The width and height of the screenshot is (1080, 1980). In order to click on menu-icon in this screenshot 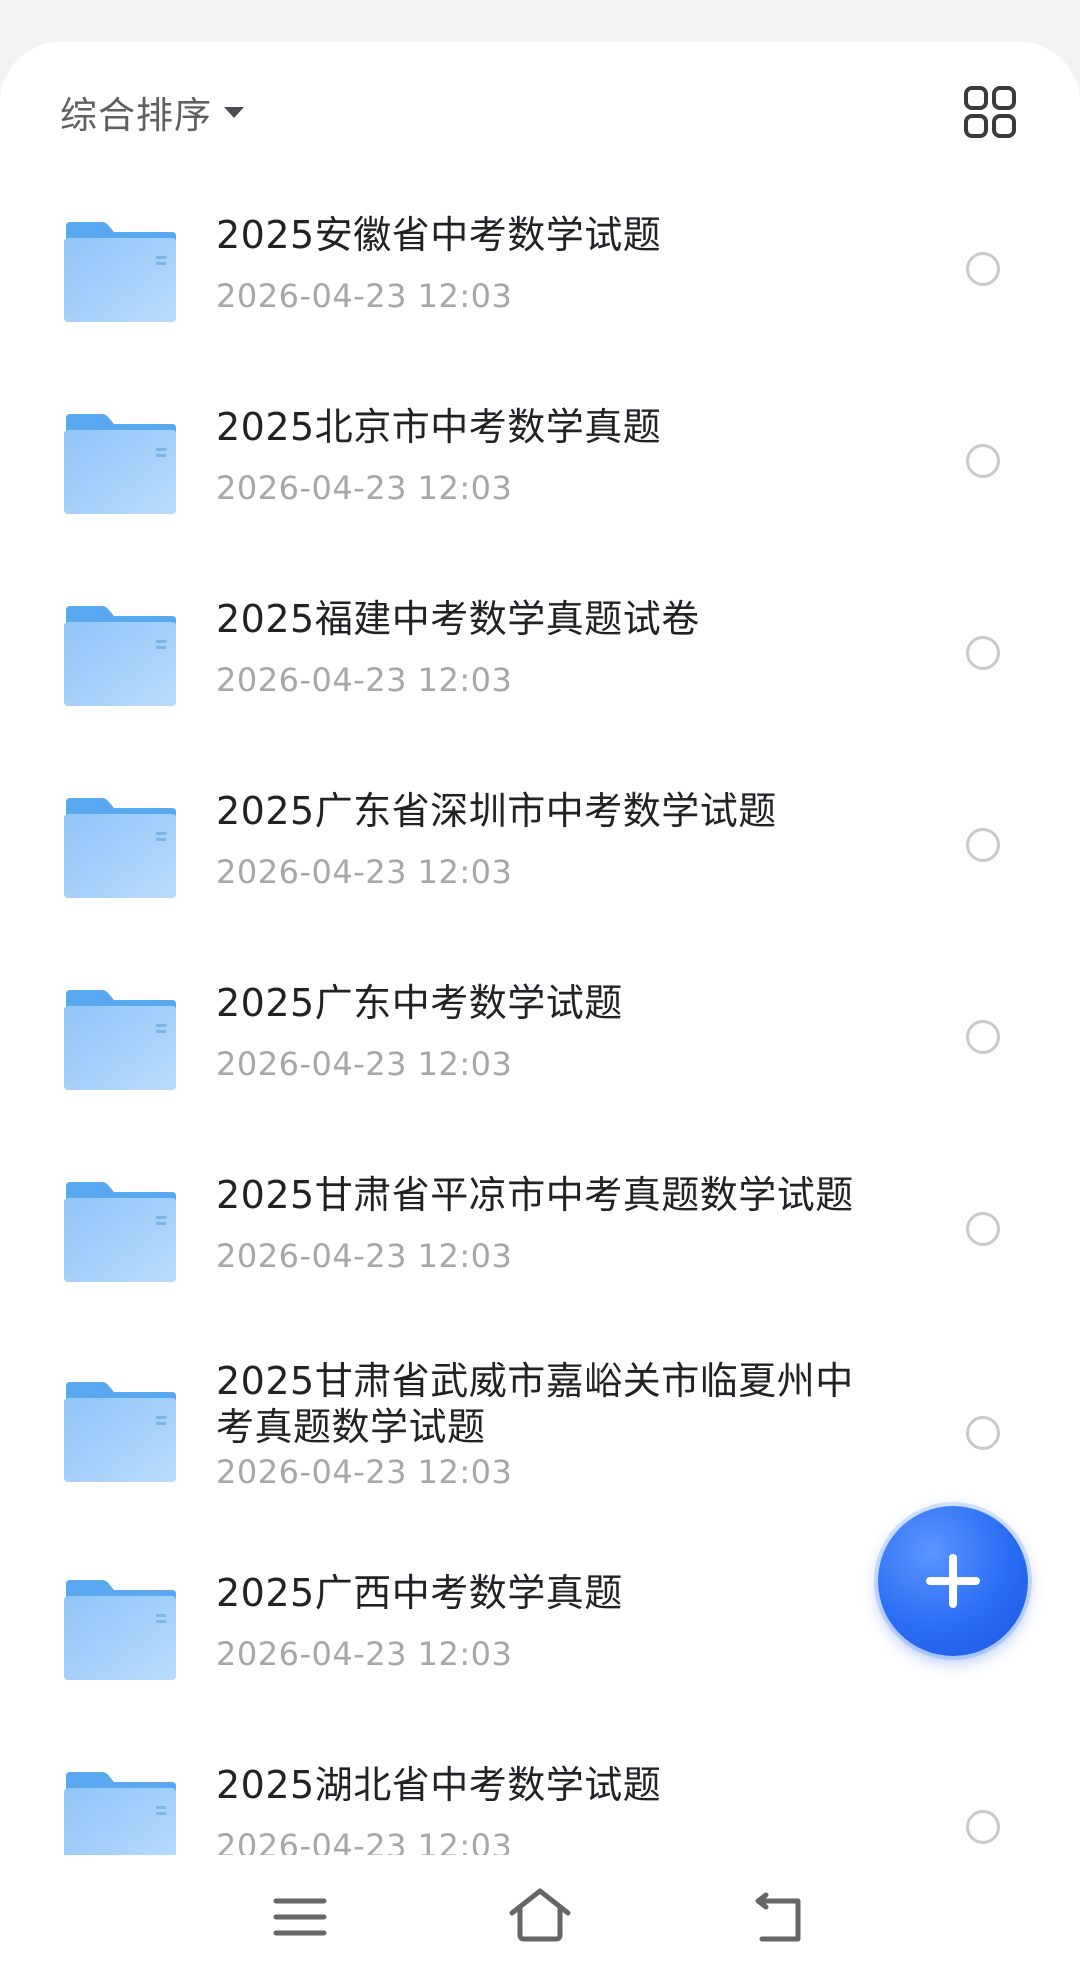, I will do `click(300, 1917)`.